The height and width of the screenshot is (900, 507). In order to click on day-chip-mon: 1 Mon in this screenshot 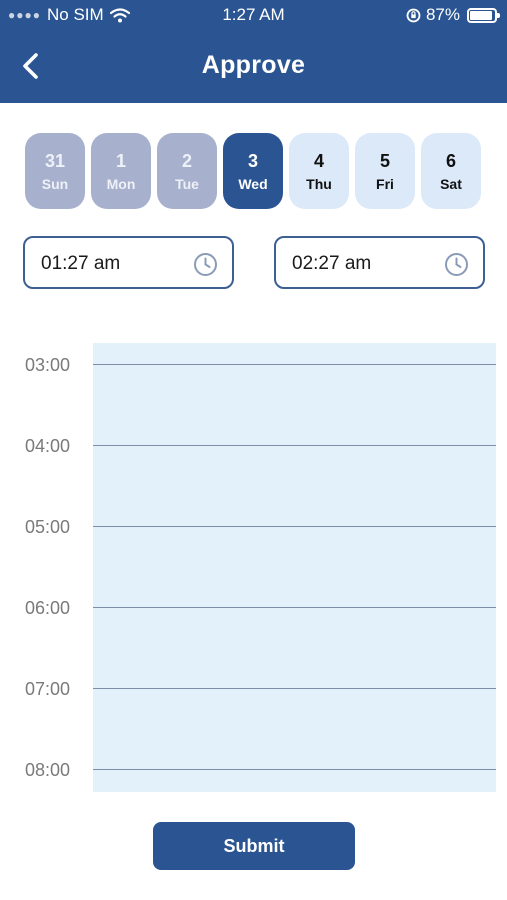, I will do `click(121, 171)`.